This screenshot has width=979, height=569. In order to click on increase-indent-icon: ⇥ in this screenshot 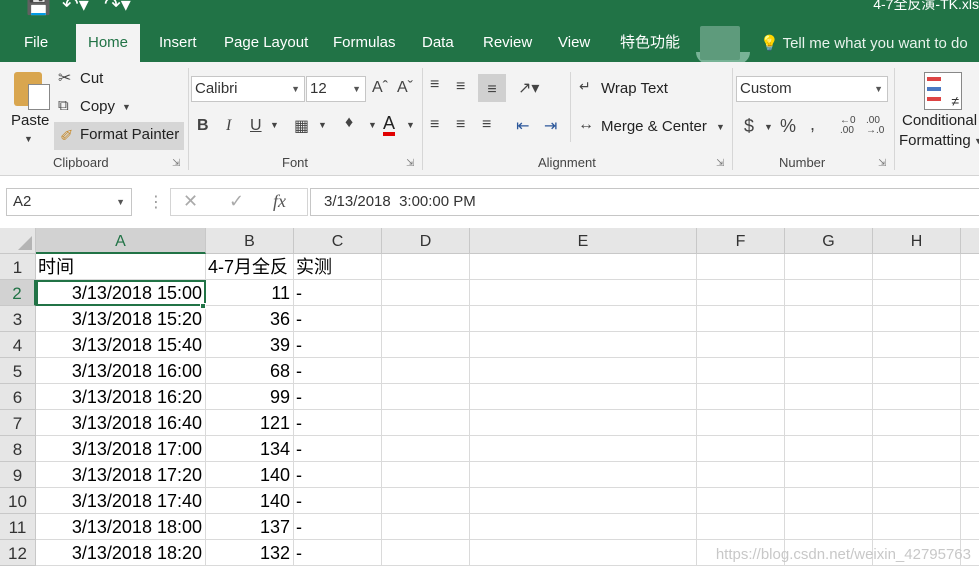, I will do `click(550, 126)`.